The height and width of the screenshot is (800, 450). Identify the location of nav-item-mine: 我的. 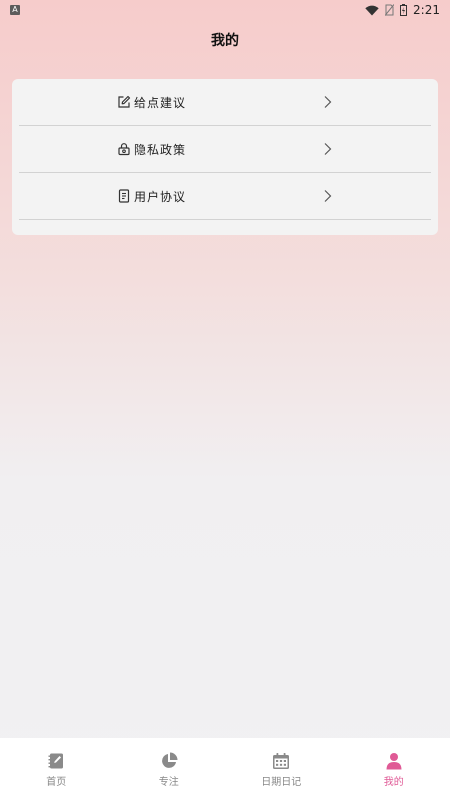
(394, 769).